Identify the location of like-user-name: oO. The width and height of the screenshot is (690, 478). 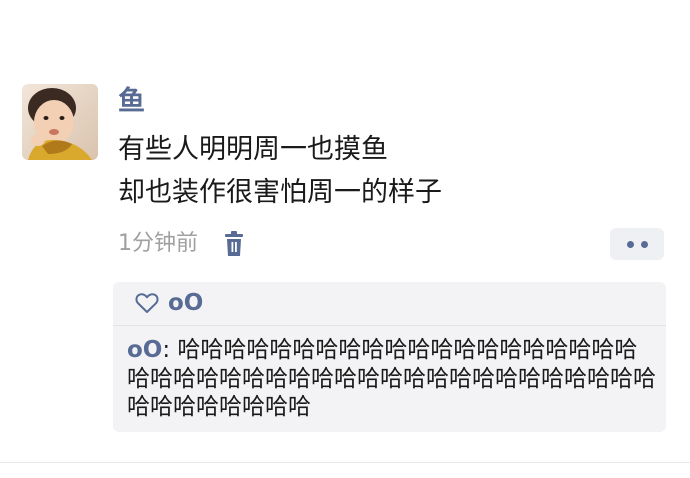
(185, 303).